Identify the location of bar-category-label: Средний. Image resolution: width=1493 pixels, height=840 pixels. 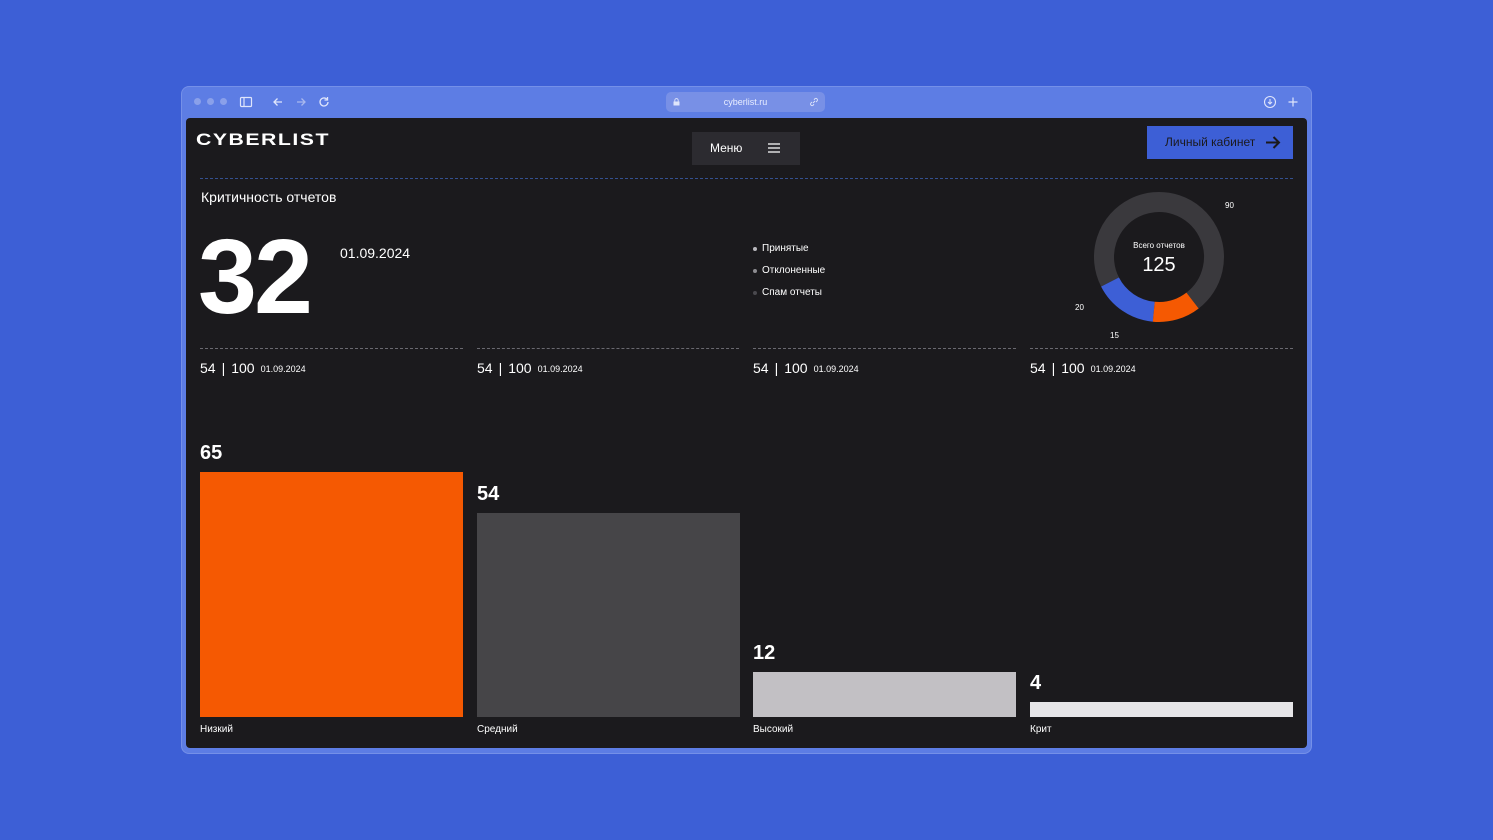
(497, 729).